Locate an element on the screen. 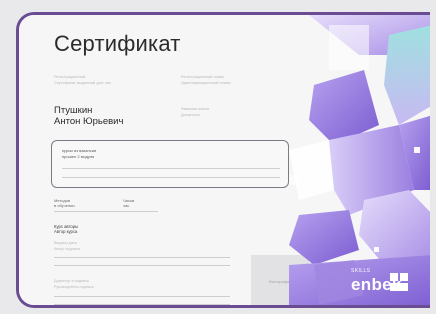  stat-right-value: час is located at coordinates (126, 205).